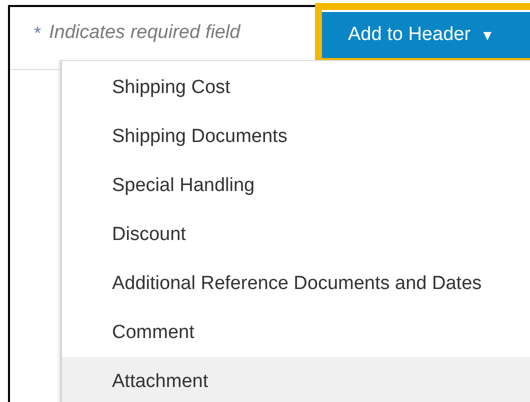 The height and width of the screenshot is (402, 530). Describe the element at coordinates (296, 379) in the screenshot. I see `menu-item: Attachment` at that location.